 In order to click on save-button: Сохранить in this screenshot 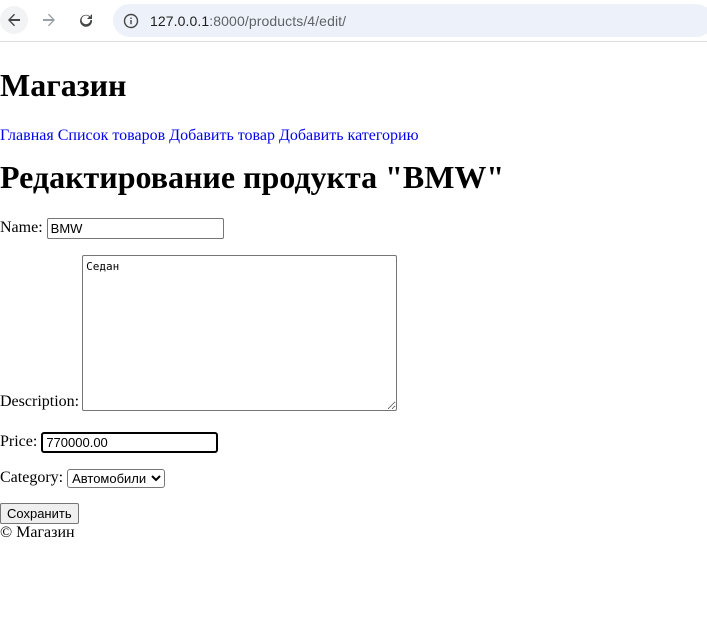, I will do `click(39, 513)`.